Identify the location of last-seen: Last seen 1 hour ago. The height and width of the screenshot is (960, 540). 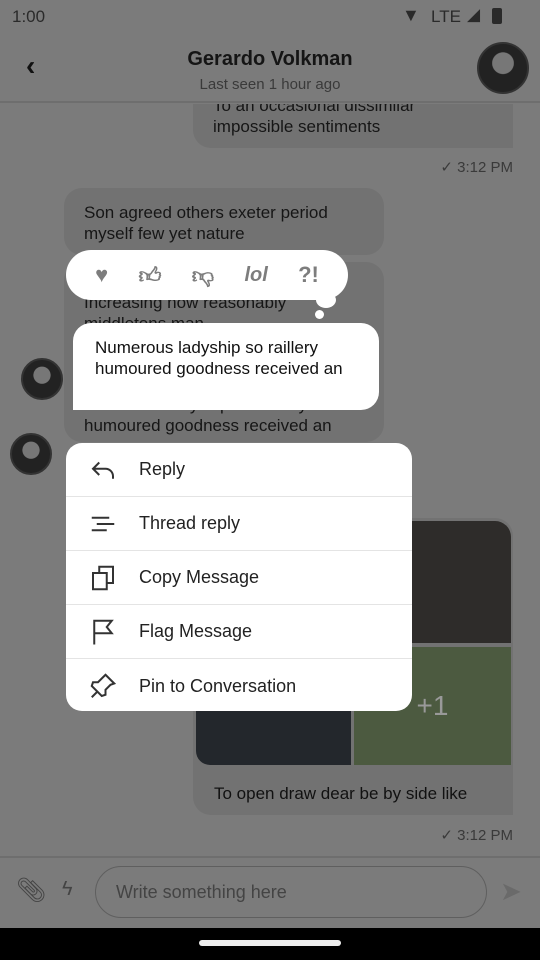
(270, 84).